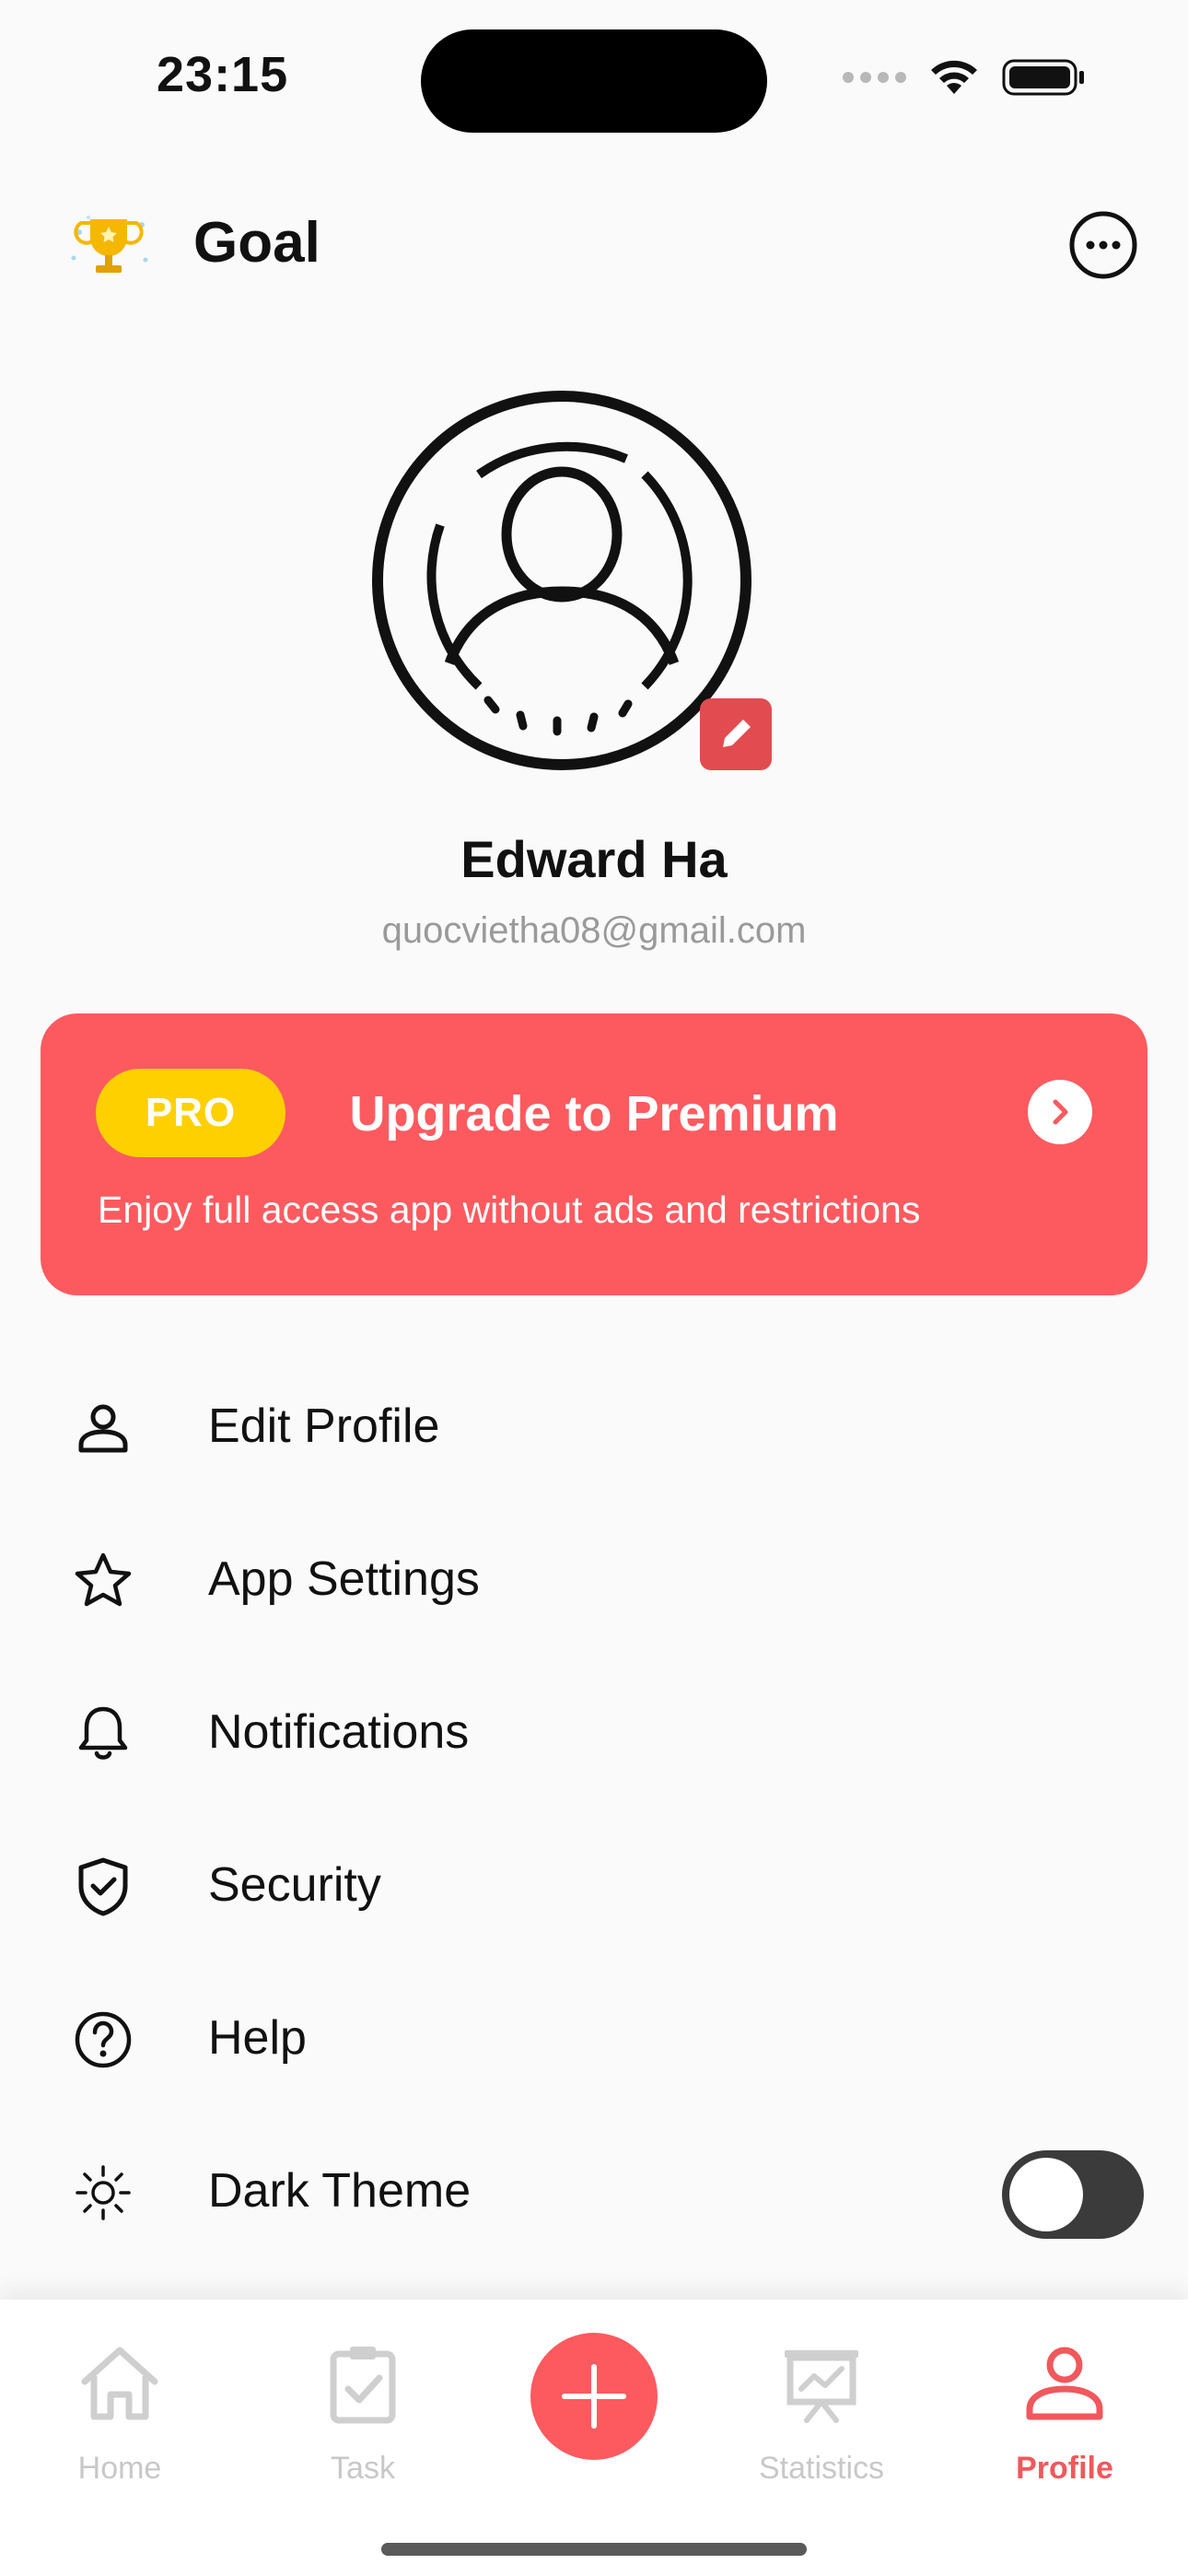 The height and width of the screenshot is (2576, 1188). Describe the element at coordinates (362, 2383) in the screenshot. I see `task-icon` at that location.